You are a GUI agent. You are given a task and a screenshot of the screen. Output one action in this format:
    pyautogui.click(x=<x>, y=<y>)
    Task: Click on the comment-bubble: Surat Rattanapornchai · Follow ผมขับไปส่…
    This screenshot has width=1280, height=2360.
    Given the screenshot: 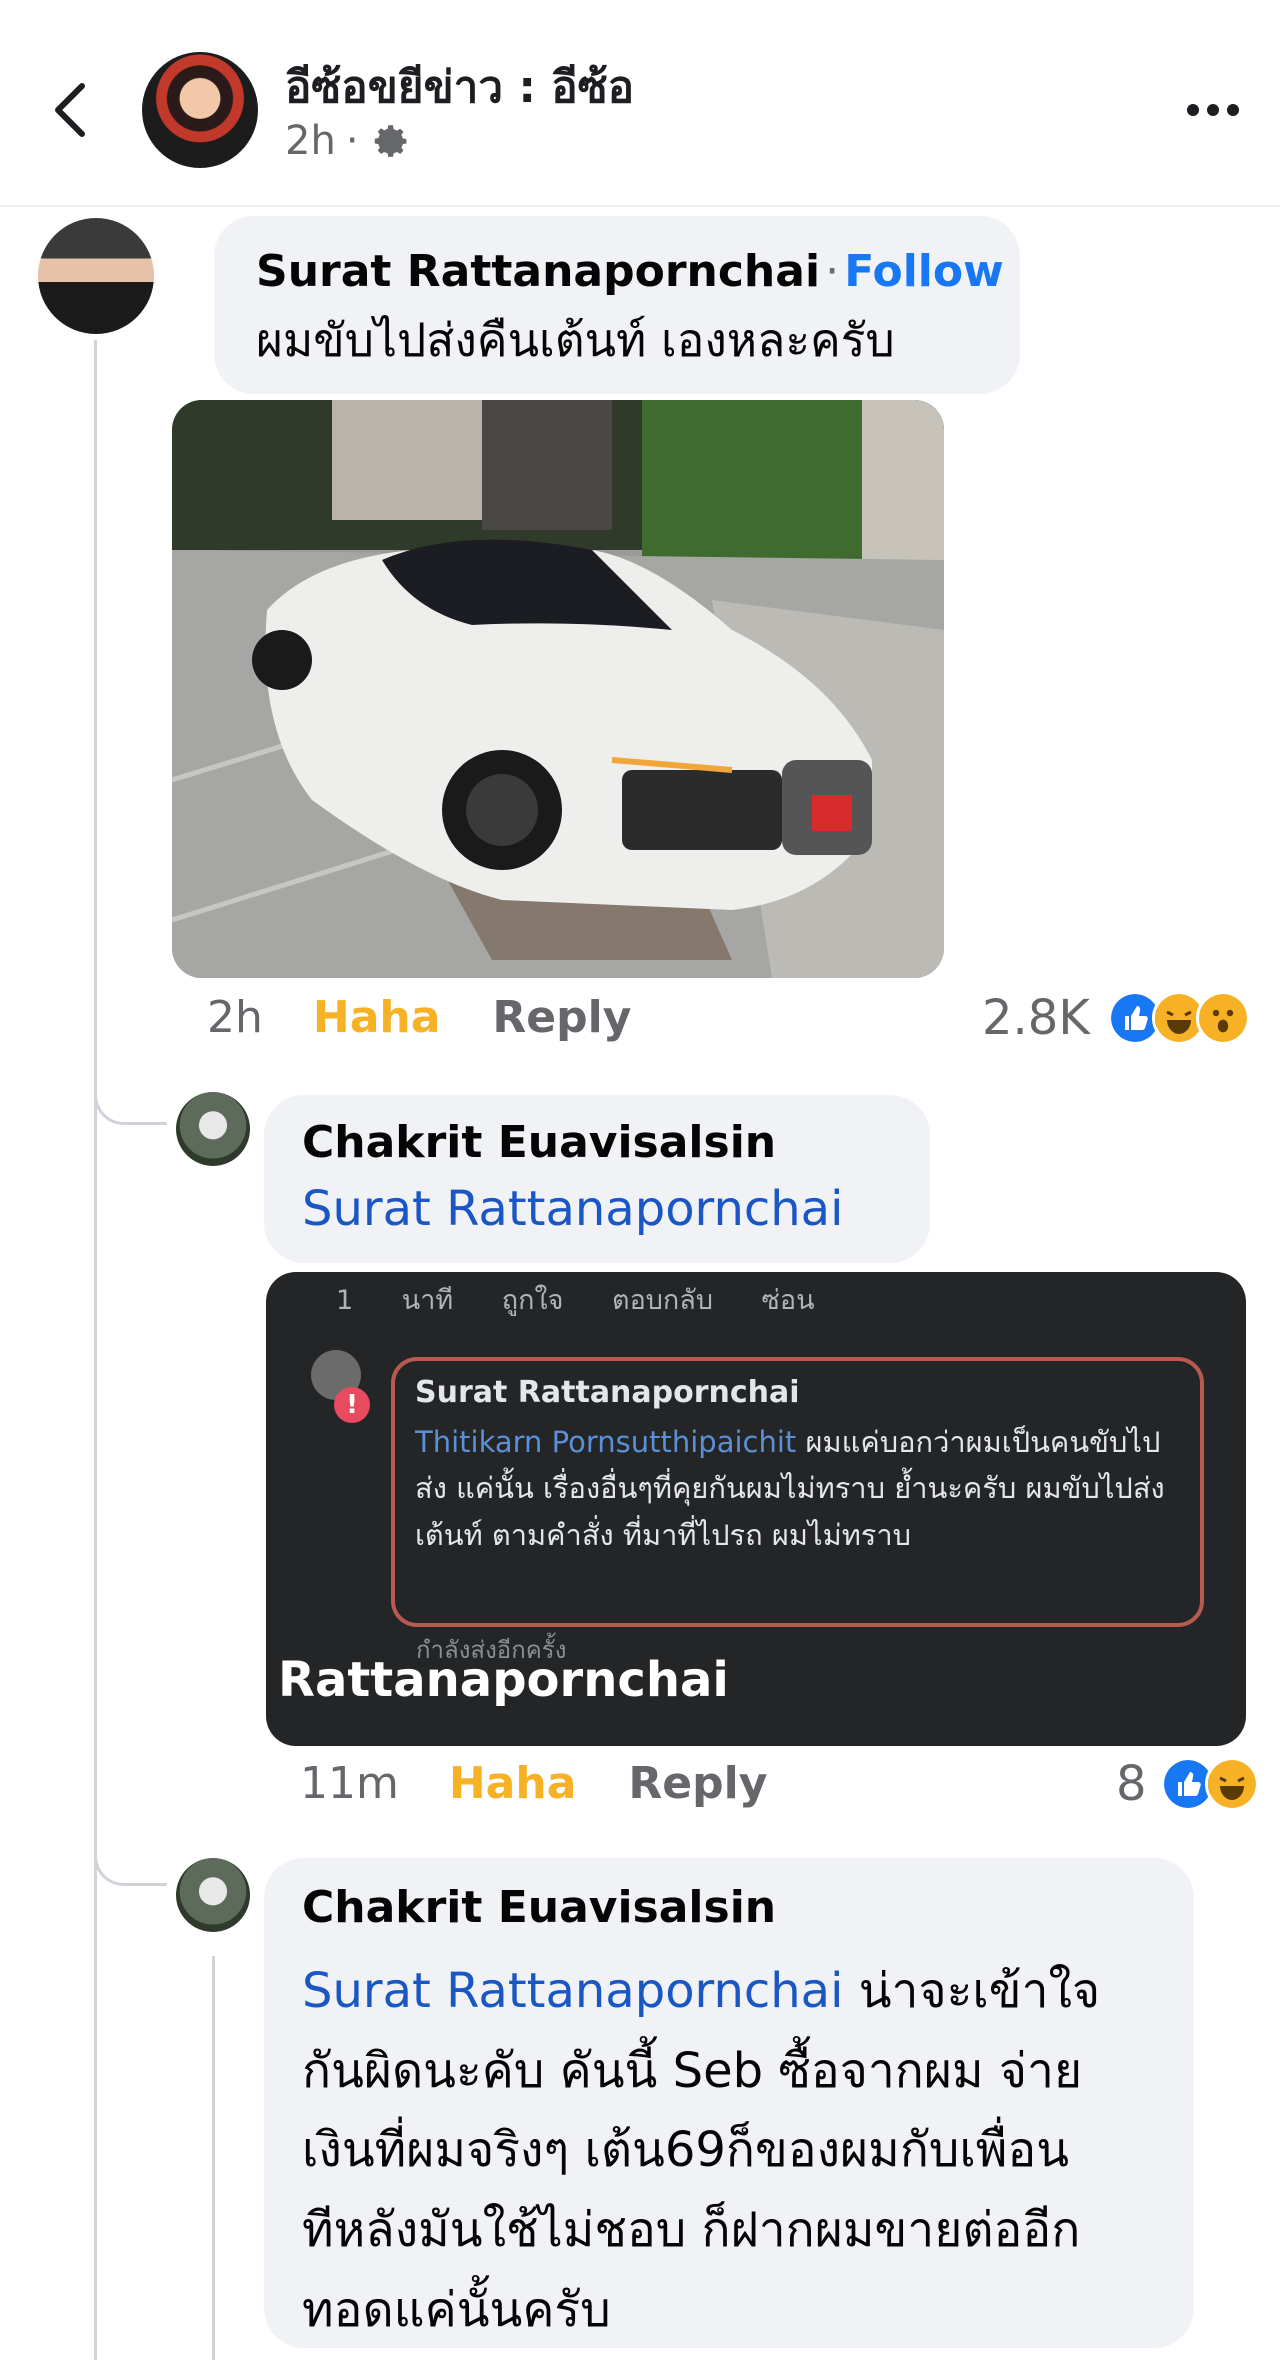 What is the action you would take?
    pyautogui.click(x=617, y=305)
    